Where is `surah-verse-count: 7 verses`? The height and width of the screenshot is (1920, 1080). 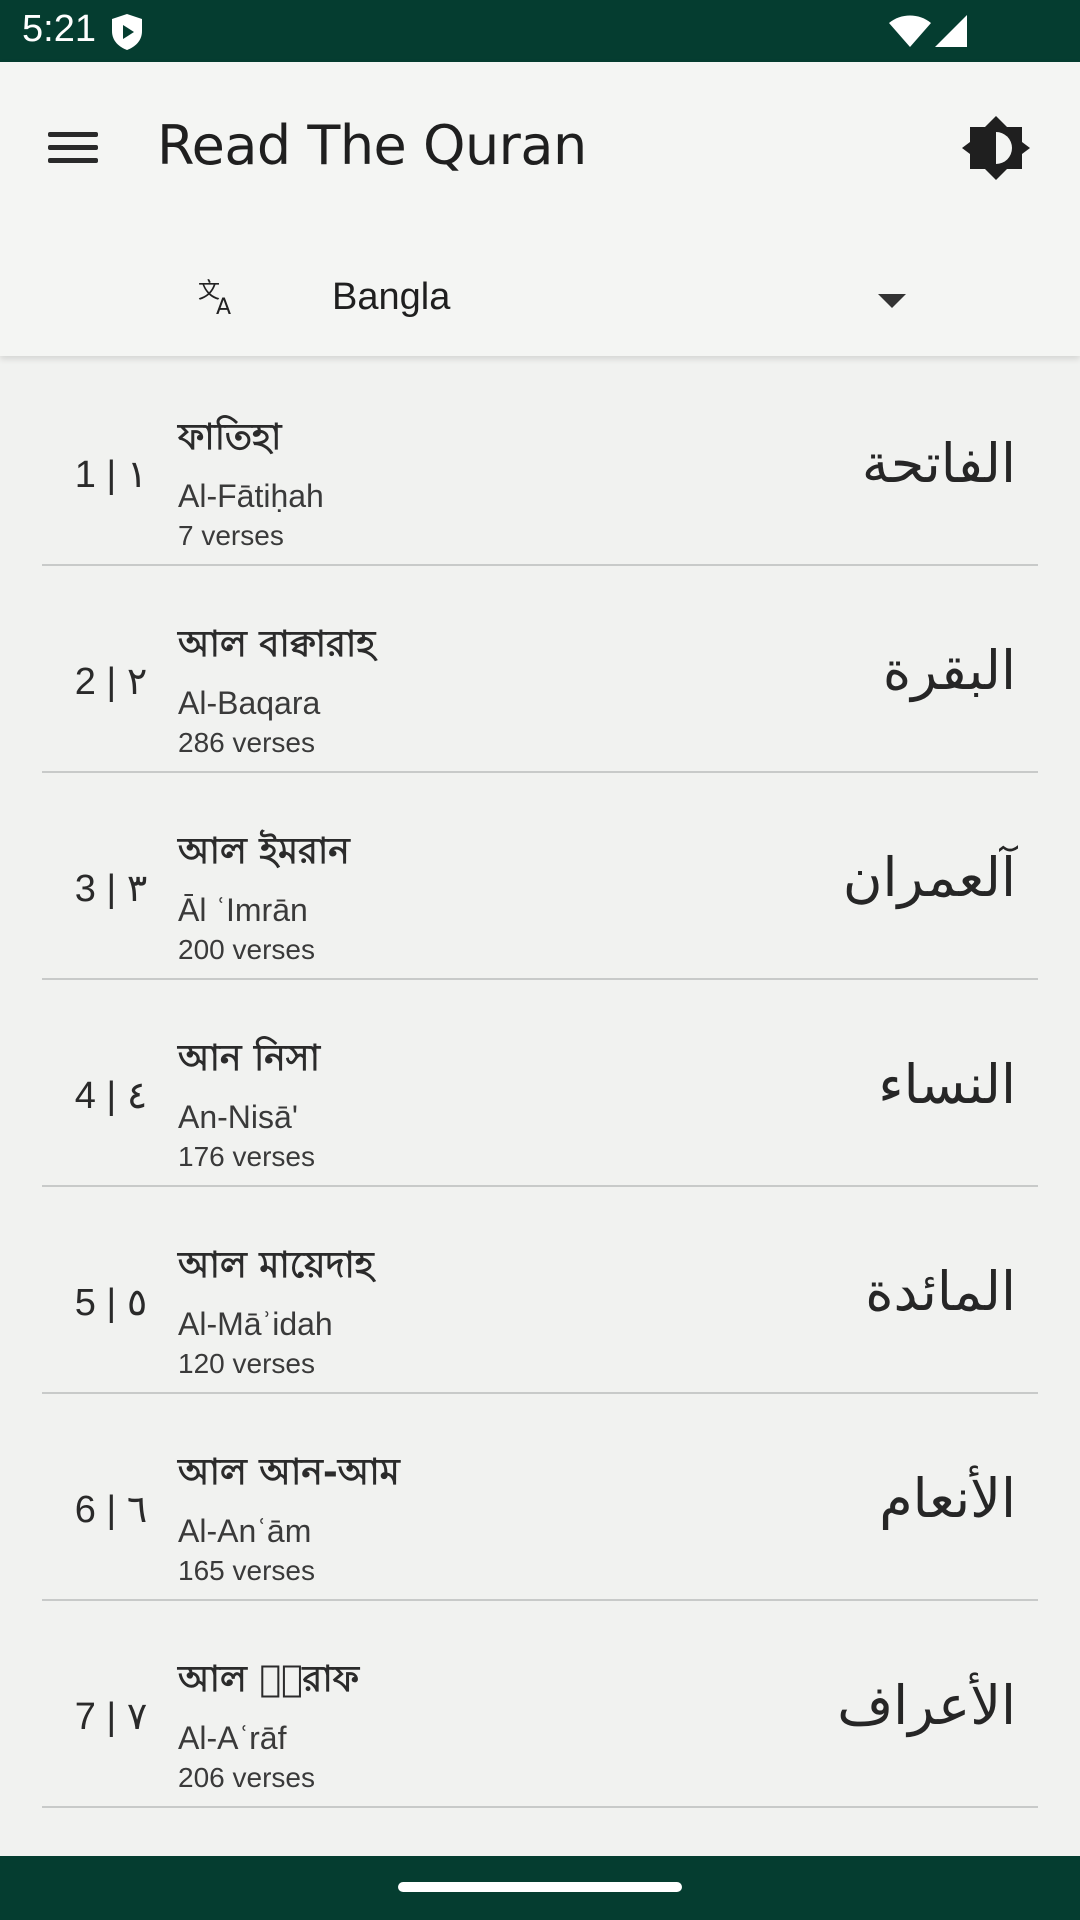 surah-verse-count: 7 verses is located at coordinates (231, 535).